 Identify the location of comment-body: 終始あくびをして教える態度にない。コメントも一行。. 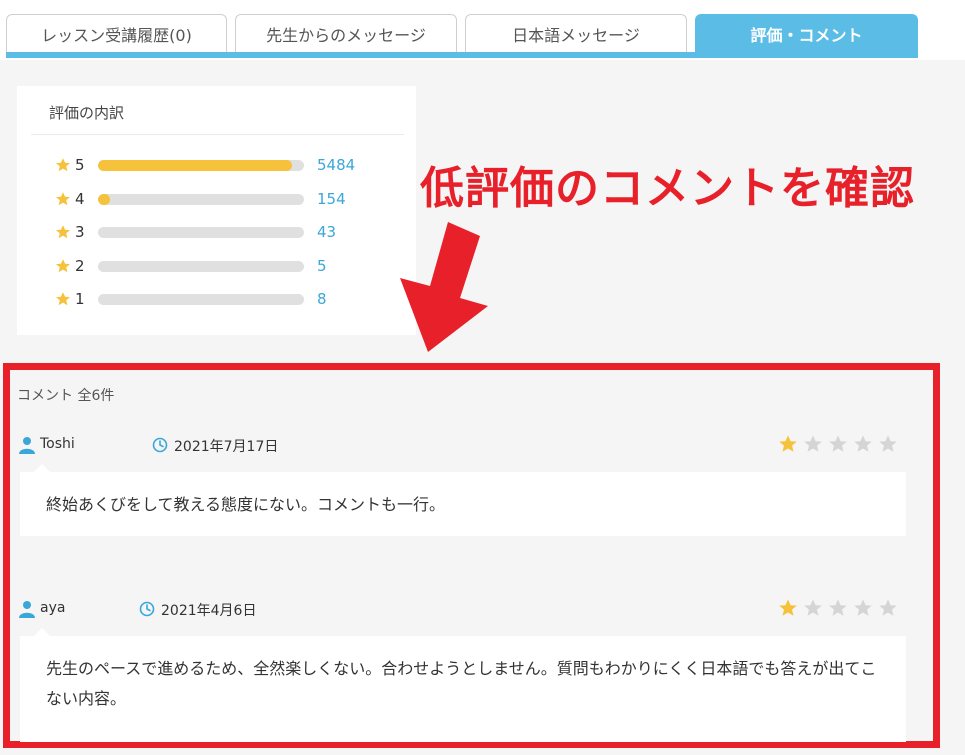
(463, 500).